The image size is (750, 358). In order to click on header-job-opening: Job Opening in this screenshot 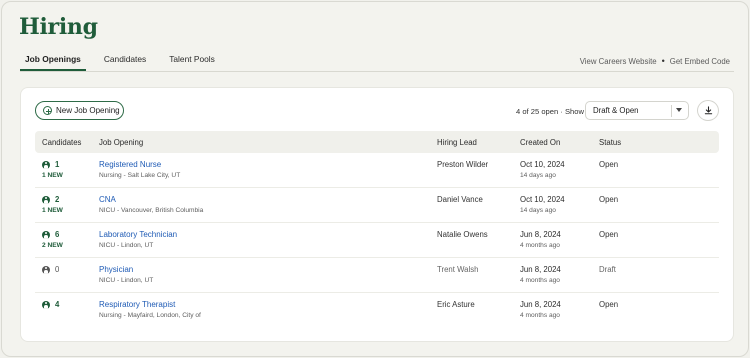, I will do `click(121, 142)`.